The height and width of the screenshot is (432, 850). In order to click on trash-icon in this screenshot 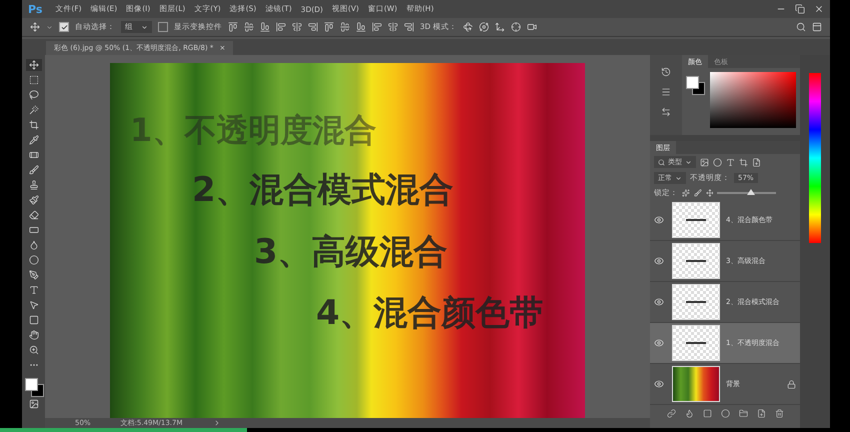, I will do `click(779, 413)`.